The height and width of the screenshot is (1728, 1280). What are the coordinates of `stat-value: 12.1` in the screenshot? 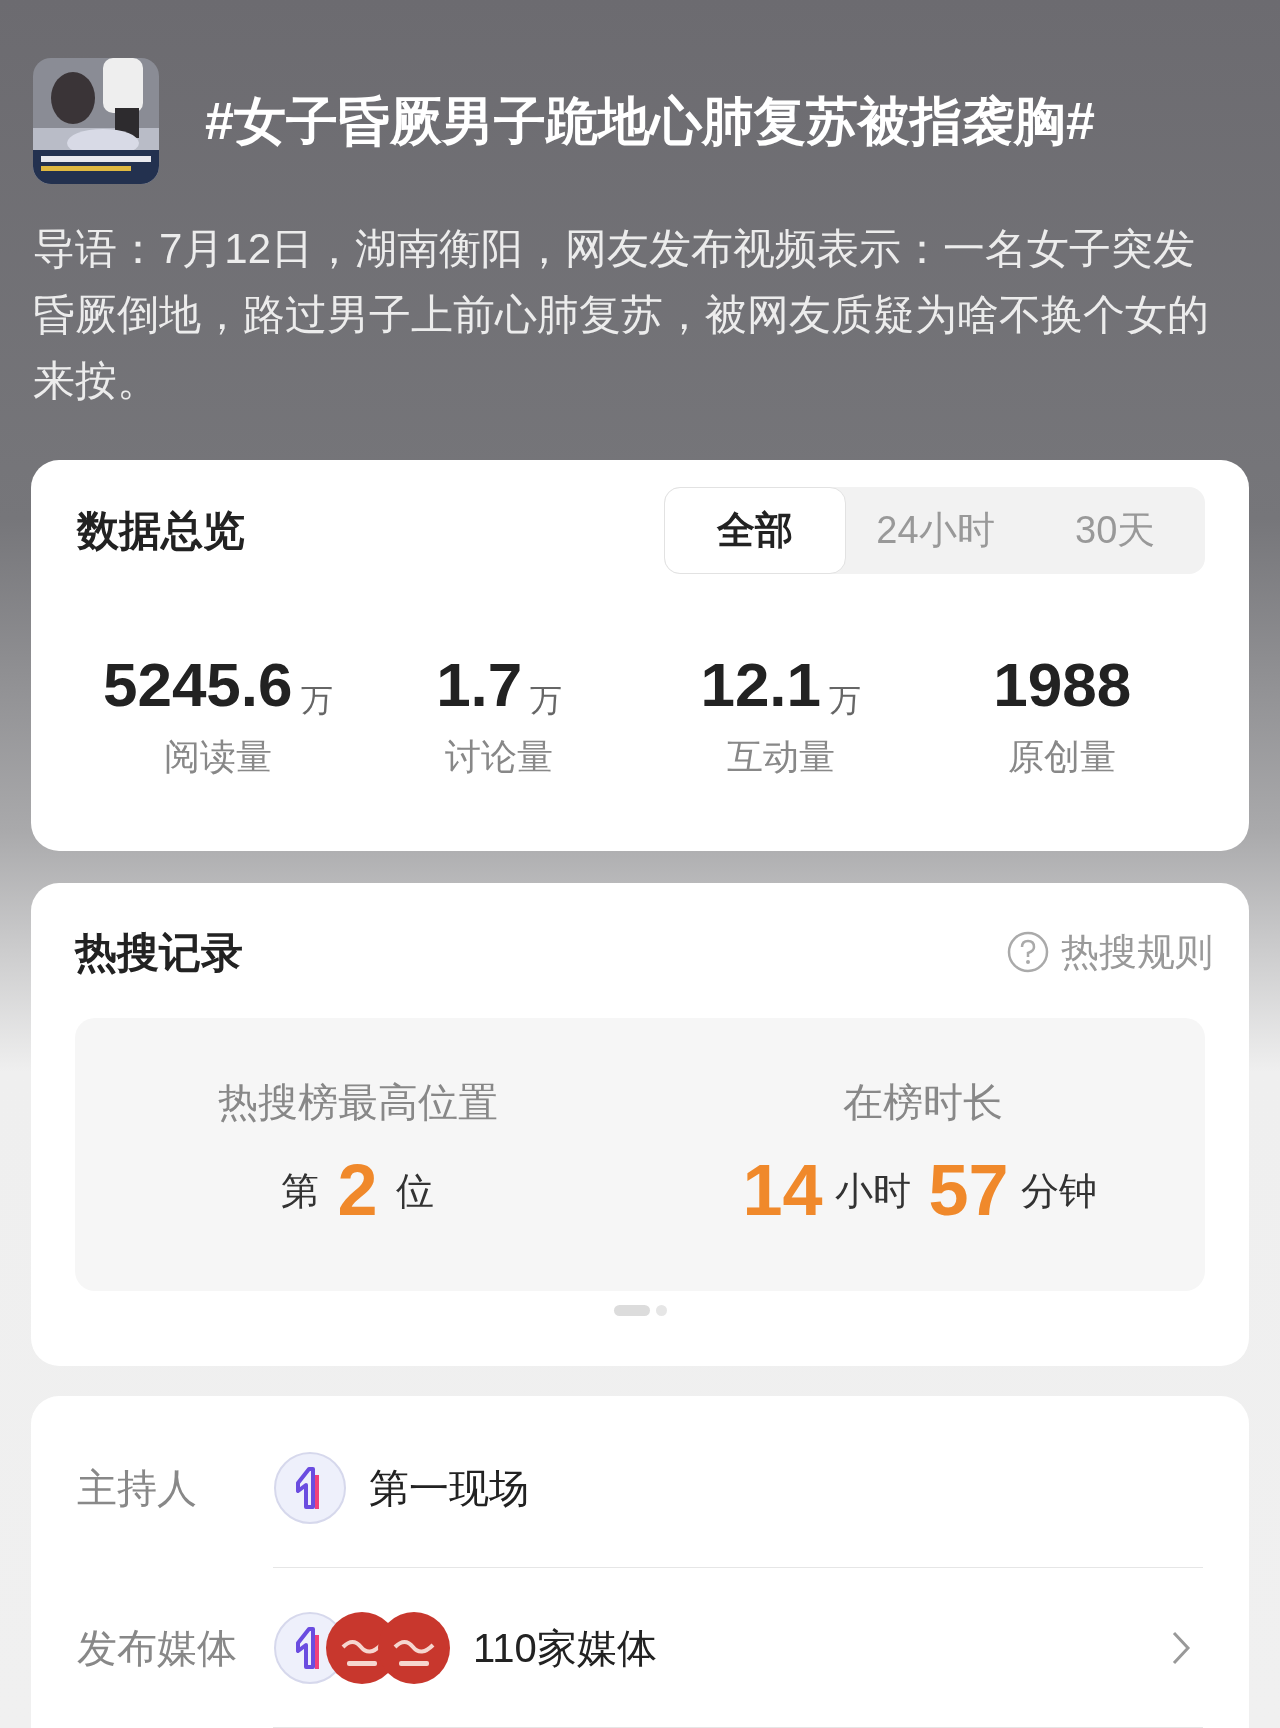 It's located at (761, 685).